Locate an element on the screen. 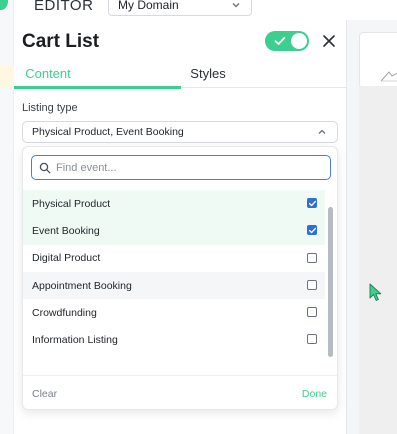 Image resolution: width=397 pixels, height=434 pixels. canvas-header-card is located at coordinates (378, 60).